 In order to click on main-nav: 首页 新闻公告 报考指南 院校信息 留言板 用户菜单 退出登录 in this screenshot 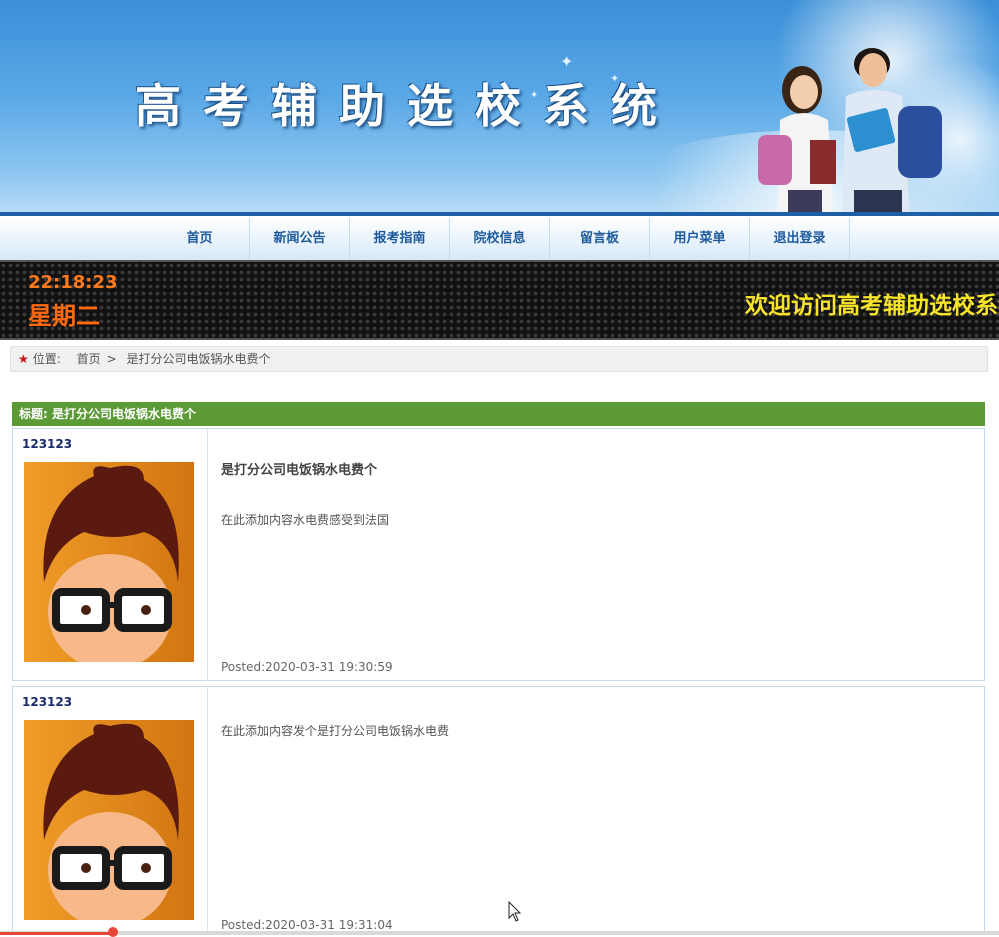, I will do `click(499, 239)`.